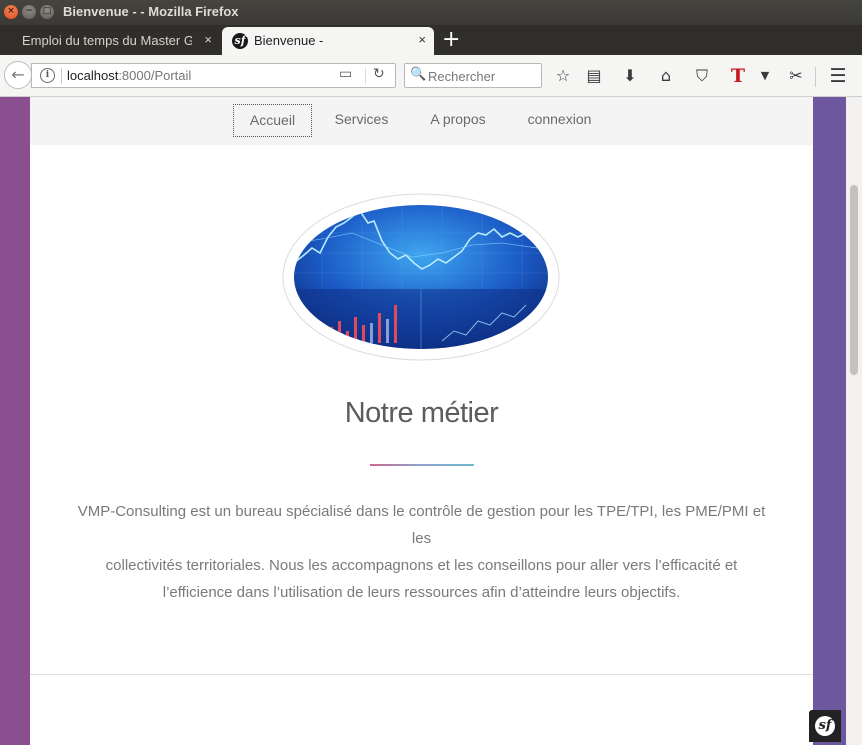 This screenshot has height=745, width=862. I want to click on page-heading: Notre métier, so click(421, 413).